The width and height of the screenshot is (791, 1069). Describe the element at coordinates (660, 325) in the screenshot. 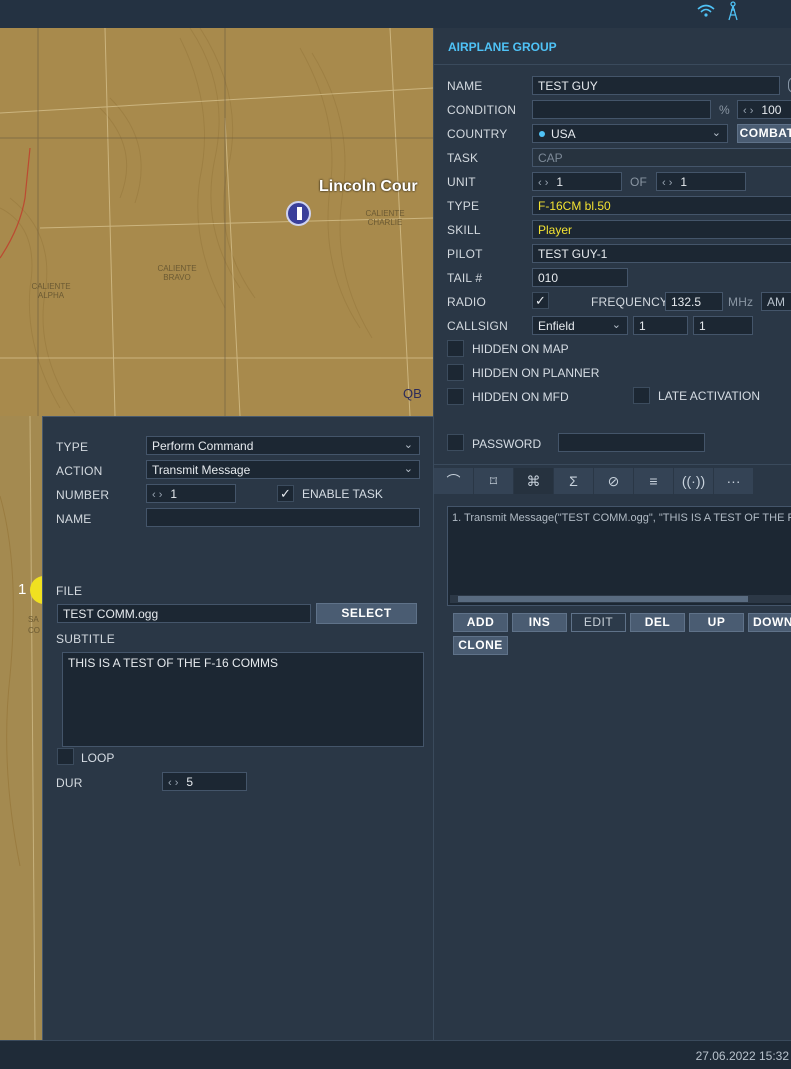

I see `callsign-number-1: 1` at that location.